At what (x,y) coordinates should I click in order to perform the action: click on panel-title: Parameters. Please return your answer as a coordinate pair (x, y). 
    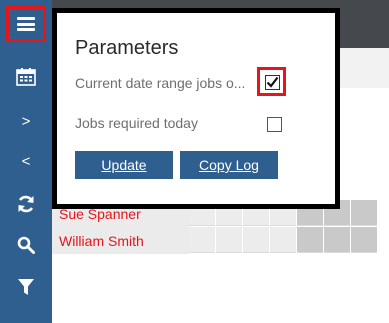
    Looking at the image, I should click on (127, 48).